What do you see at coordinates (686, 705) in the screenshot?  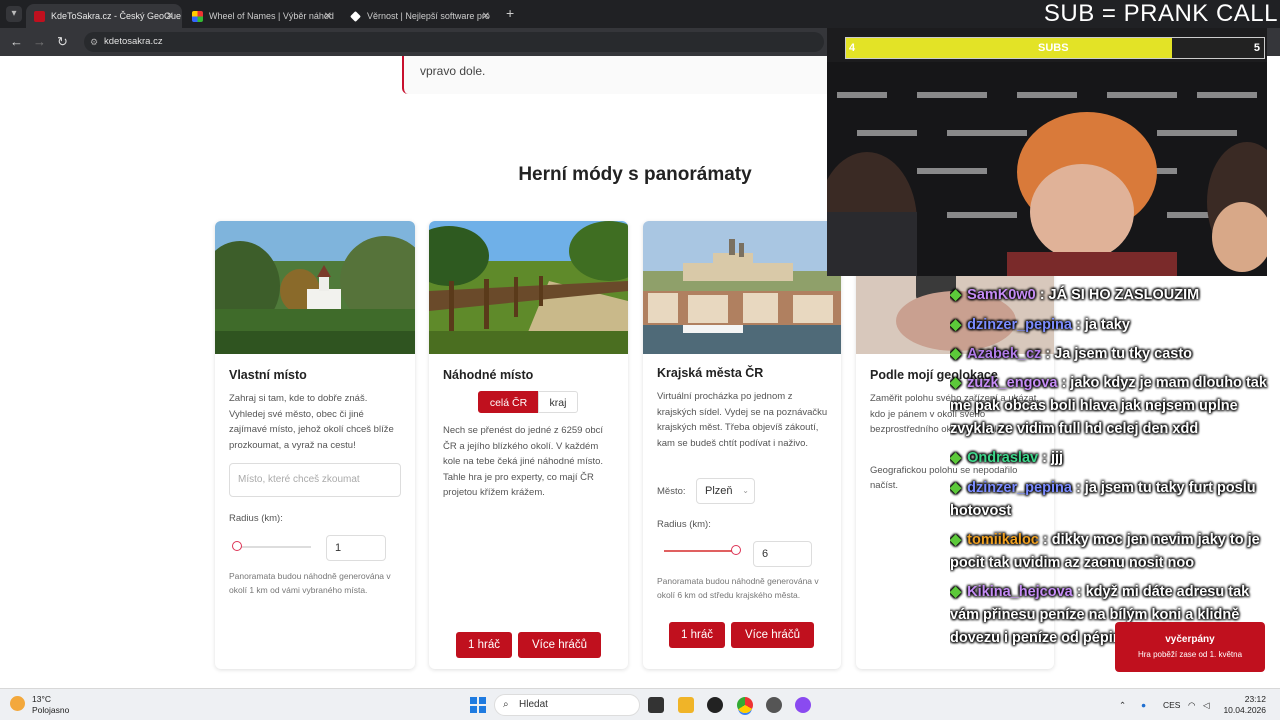 I see `file-explorer-icon` at bounding box center [686, 705].